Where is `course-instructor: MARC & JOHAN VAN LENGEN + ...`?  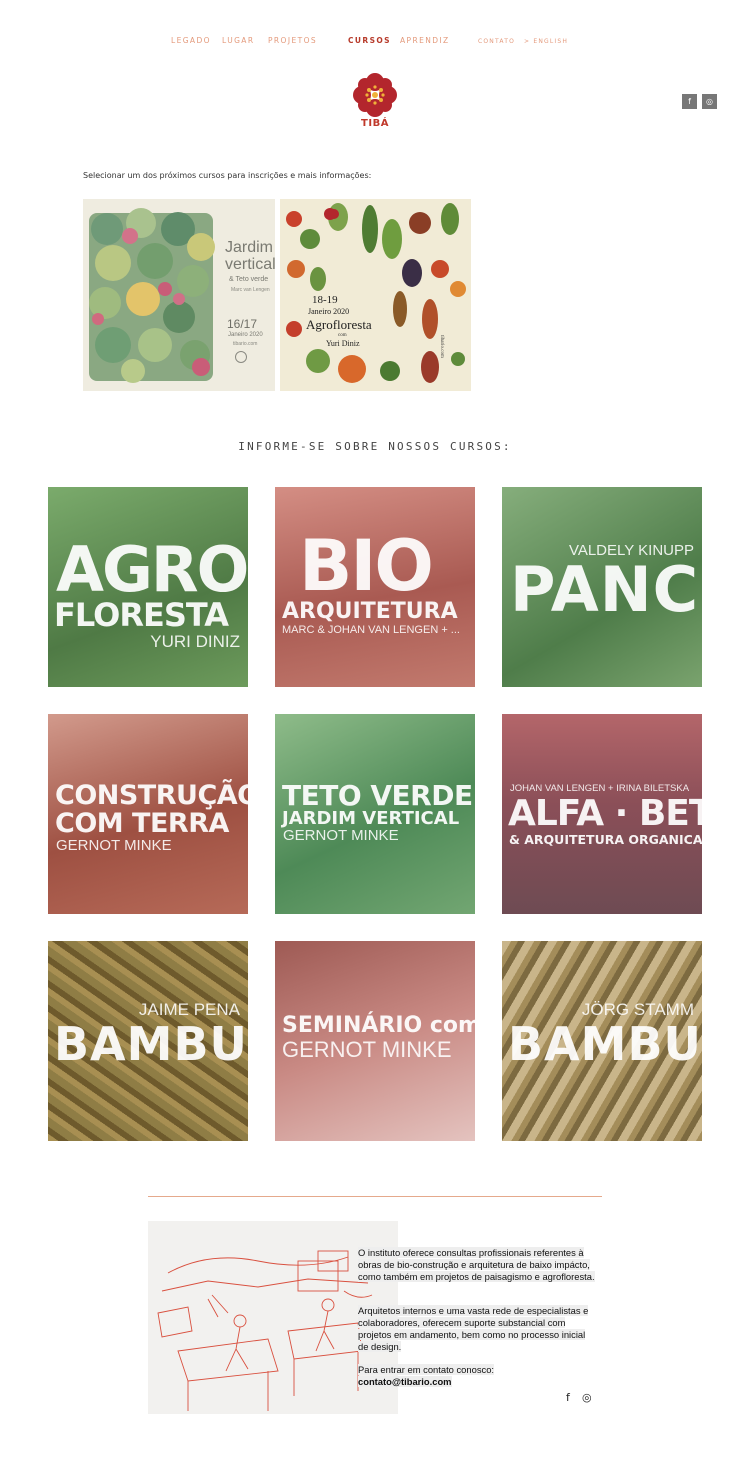
course-instructor: MARC & JOHAN VAN LENGEN + ... is located at coordinates (371, 630).